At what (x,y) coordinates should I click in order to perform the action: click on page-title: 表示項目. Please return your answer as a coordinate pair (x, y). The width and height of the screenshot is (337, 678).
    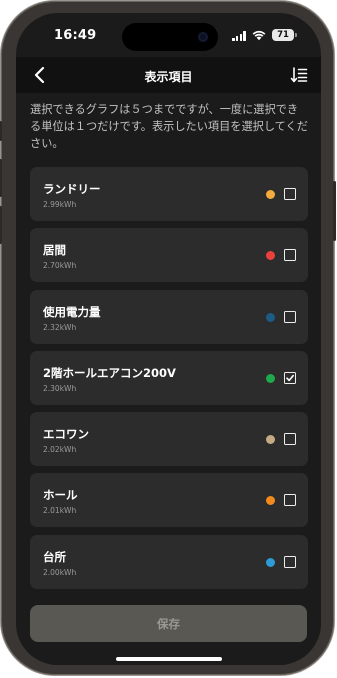
    Looking at the image, I should click on (168, 77).